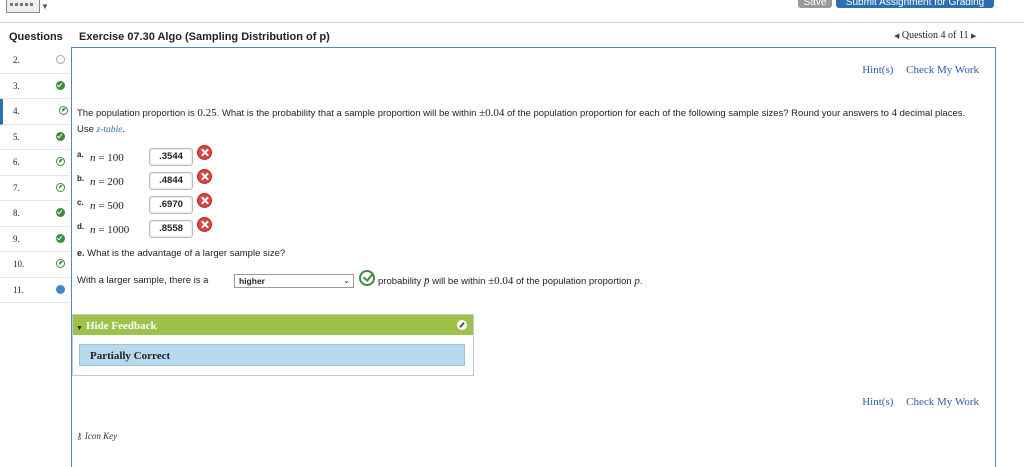 The width and height of the screenshot is (1024, 467). What do you see at coordinates (110, 129) in the screenshot?
I see `z-table-link: z-table` at bounding box center [110, 129].